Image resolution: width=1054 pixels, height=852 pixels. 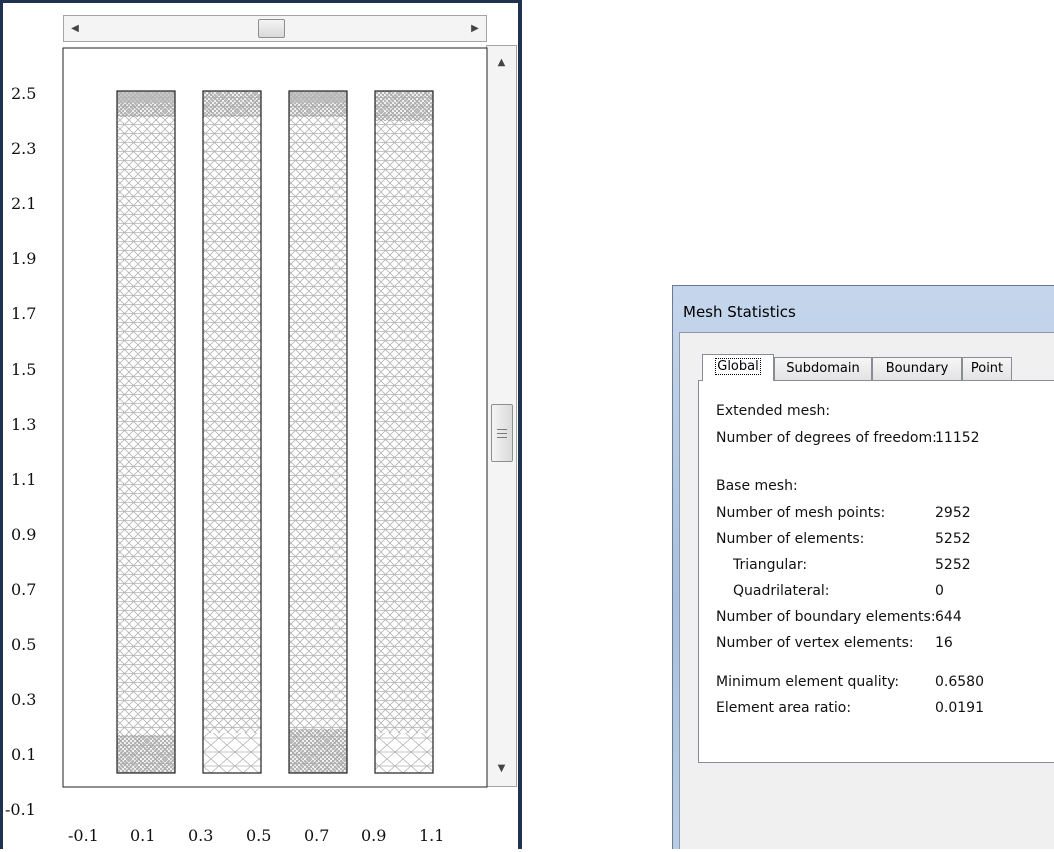 What do you see at coordinates (23, 148) in the screenshot?
I see `y-tick-label: 2.3` at bounding box center [23, 148].